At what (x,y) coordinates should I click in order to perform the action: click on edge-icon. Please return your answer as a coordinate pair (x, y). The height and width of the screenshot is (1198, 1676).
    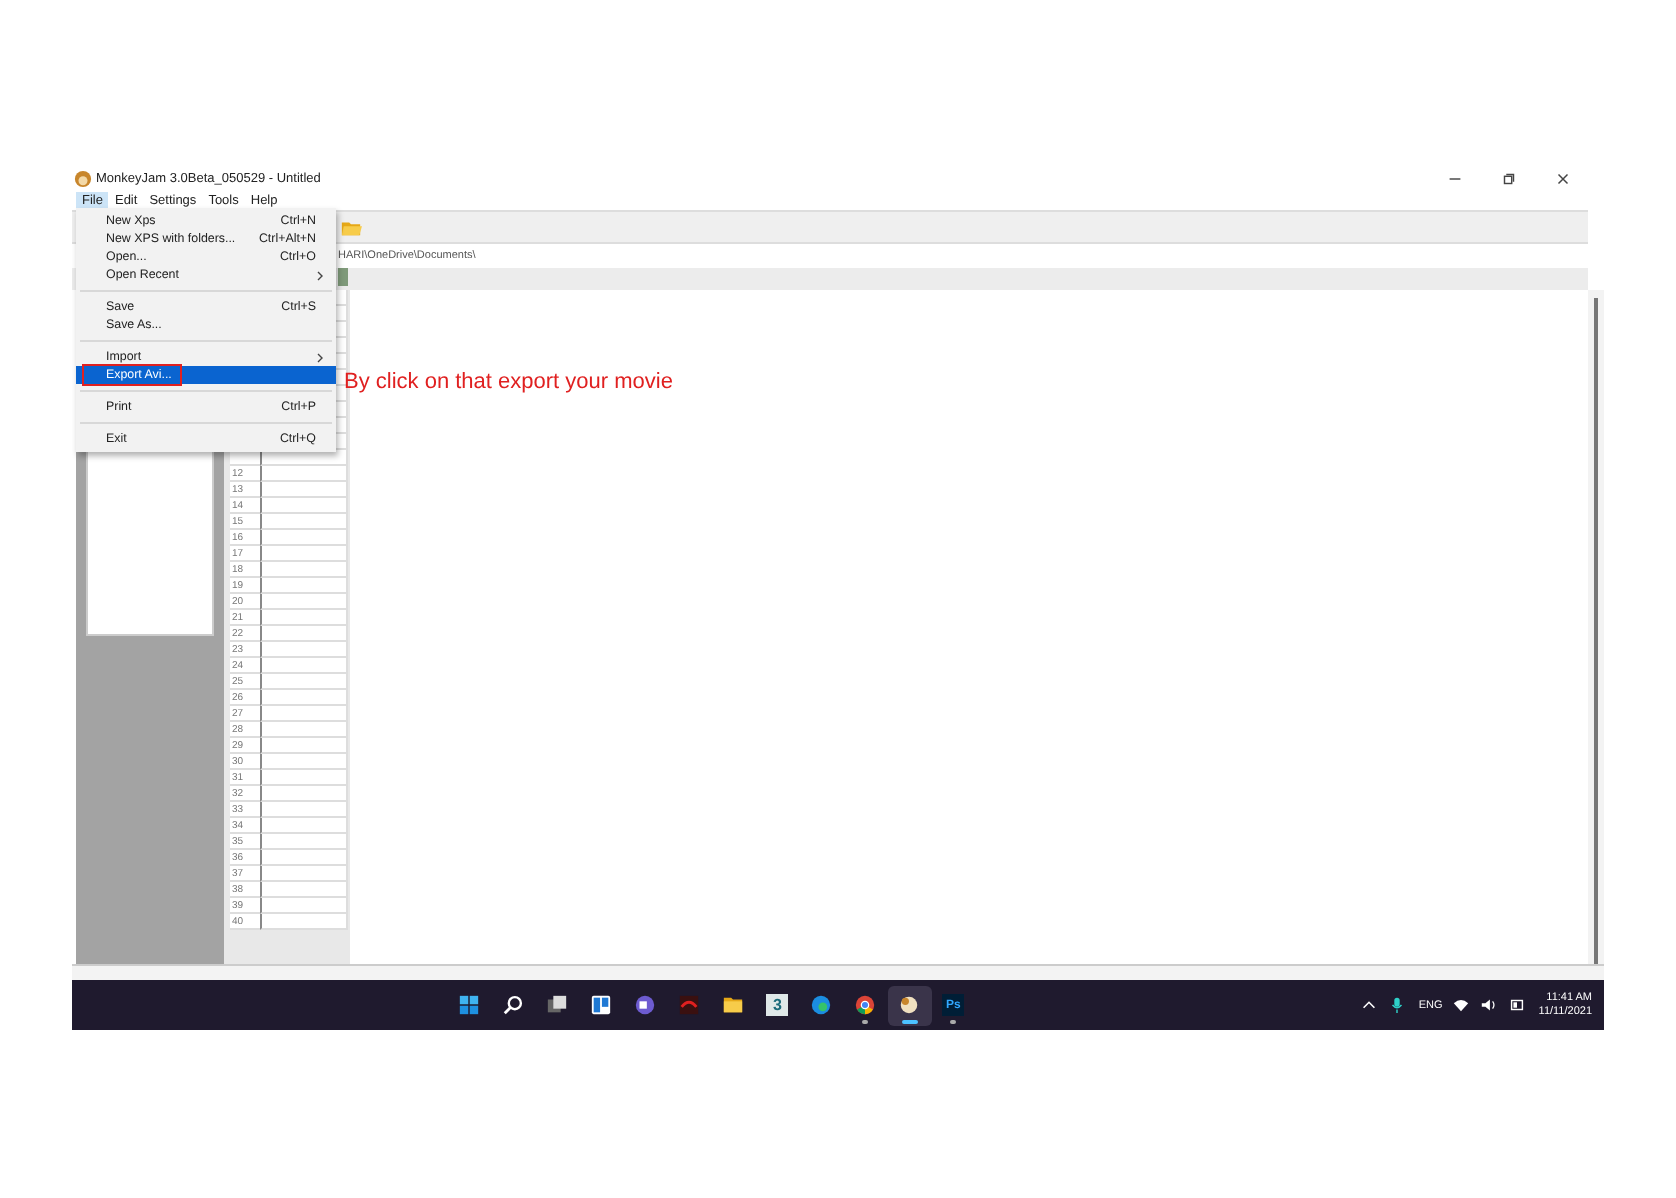
    Looking at the image, I should click on (821, 1005).